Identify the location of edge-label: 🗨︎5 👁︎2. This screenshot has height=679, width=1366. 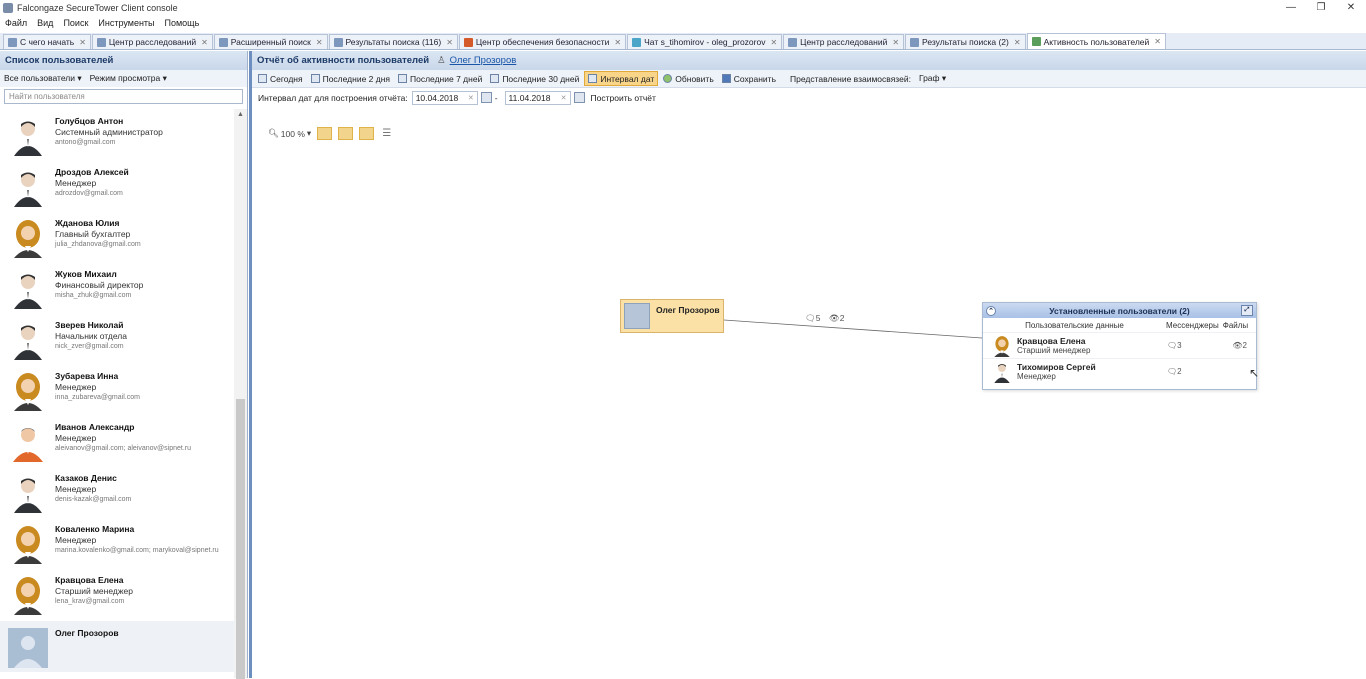
(825, 318).